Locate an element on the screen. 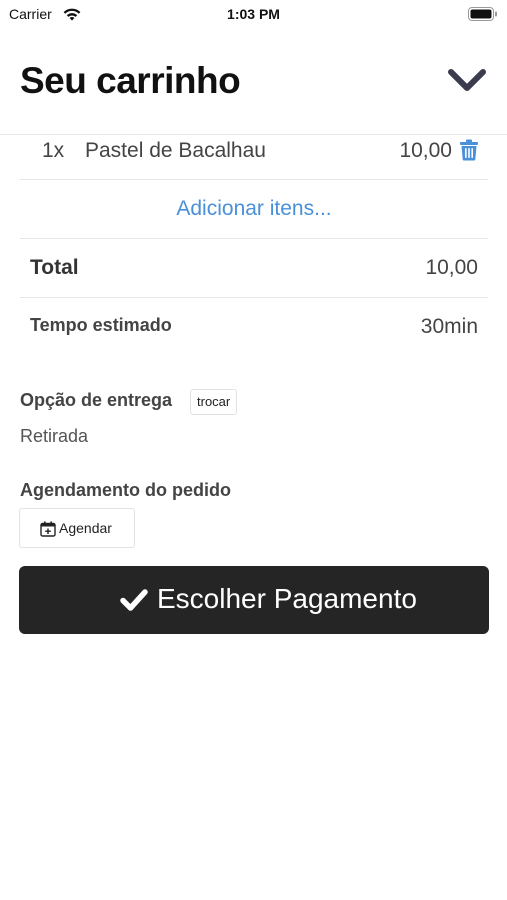  cart-header: Seu carrinho is located at coordinates (253, 81).